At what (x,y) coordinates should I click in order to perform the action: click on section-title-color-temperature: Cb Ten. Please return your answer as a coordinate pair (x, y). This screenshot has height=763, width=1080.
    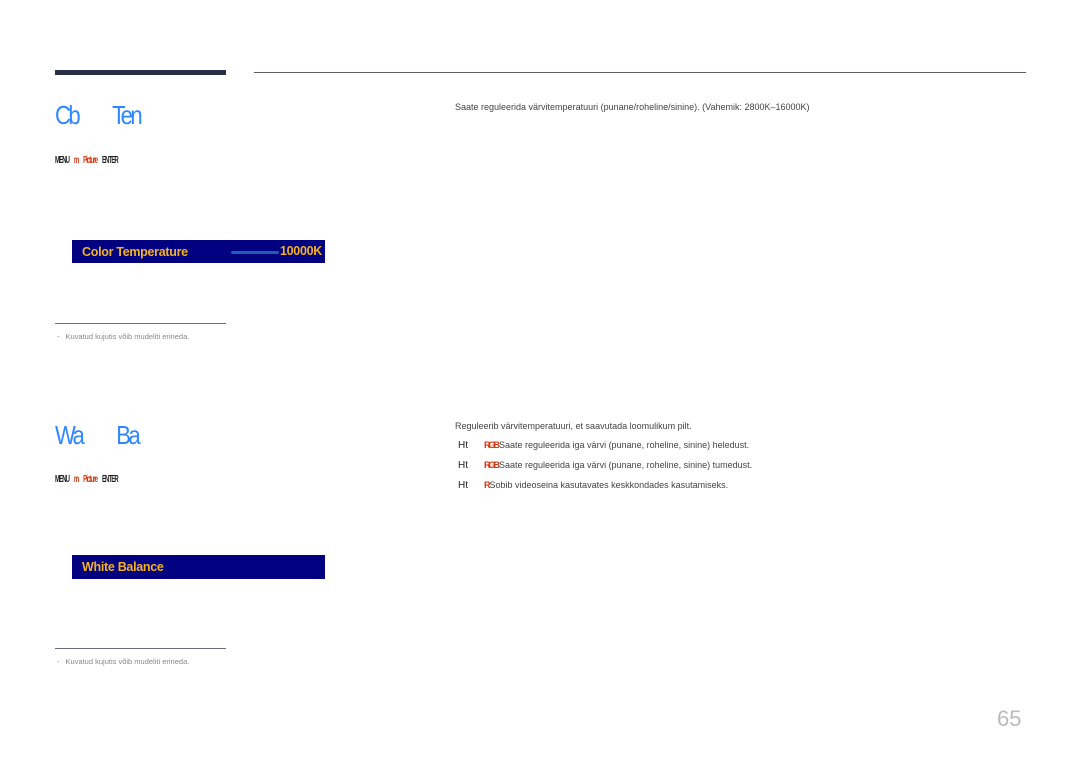
    Looking at the image, I should click on (114, 115).